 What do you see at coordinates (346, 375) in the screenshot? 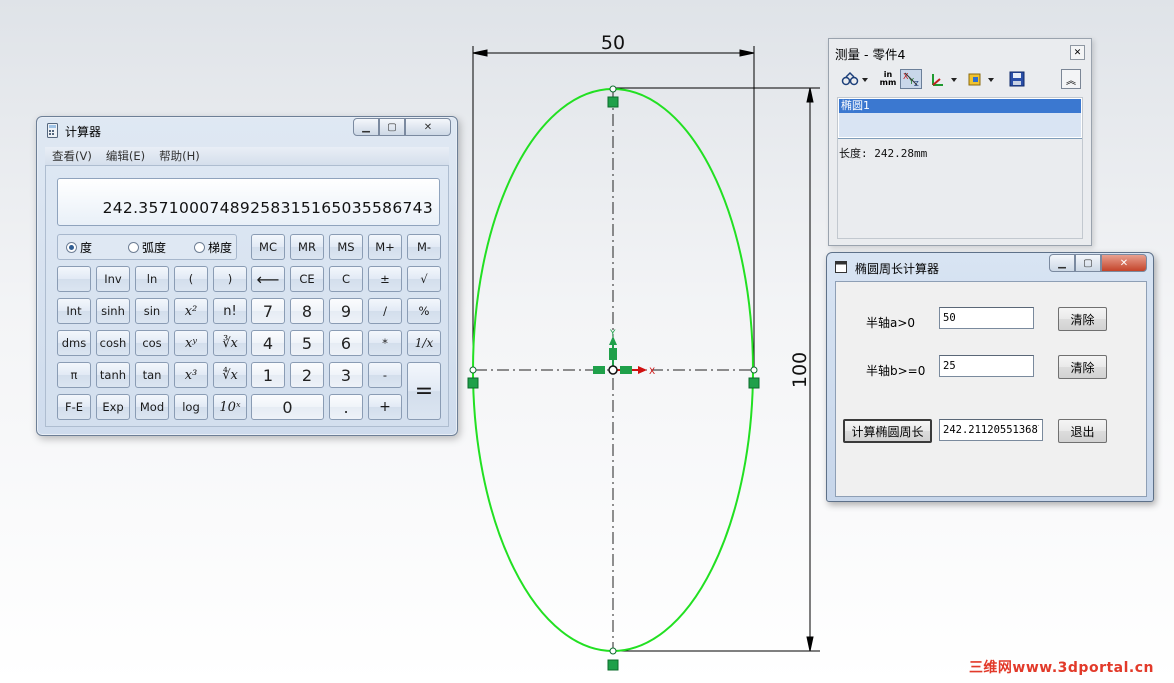
I see `key-3: 3` at bounding box center [346, 375].